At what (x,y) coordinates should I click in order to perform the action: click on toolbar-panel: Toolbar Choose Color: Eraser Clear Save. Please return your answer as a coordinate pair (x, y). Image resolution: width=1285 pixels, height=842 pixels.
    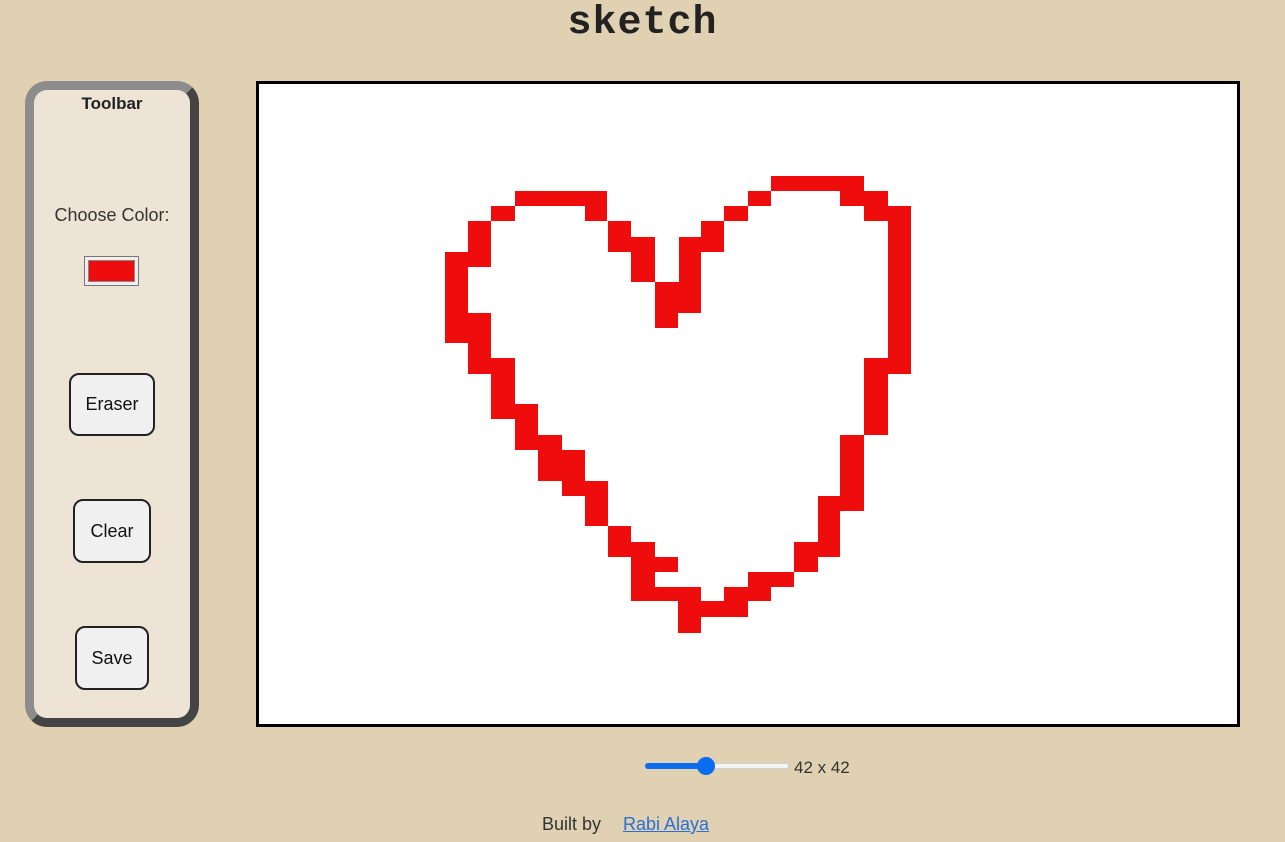
    Looking at the image, I should click on (112, 404).